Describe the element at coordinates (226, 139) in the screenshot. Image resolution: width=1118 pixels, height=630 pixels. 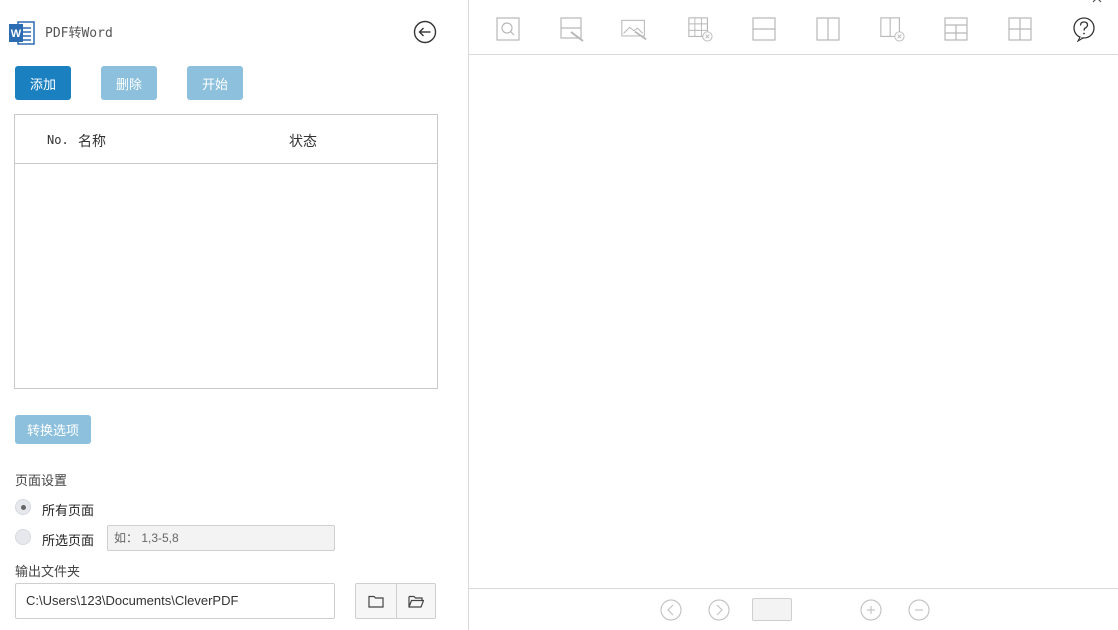
I see `table-header: No. 名称 状态` at that location.